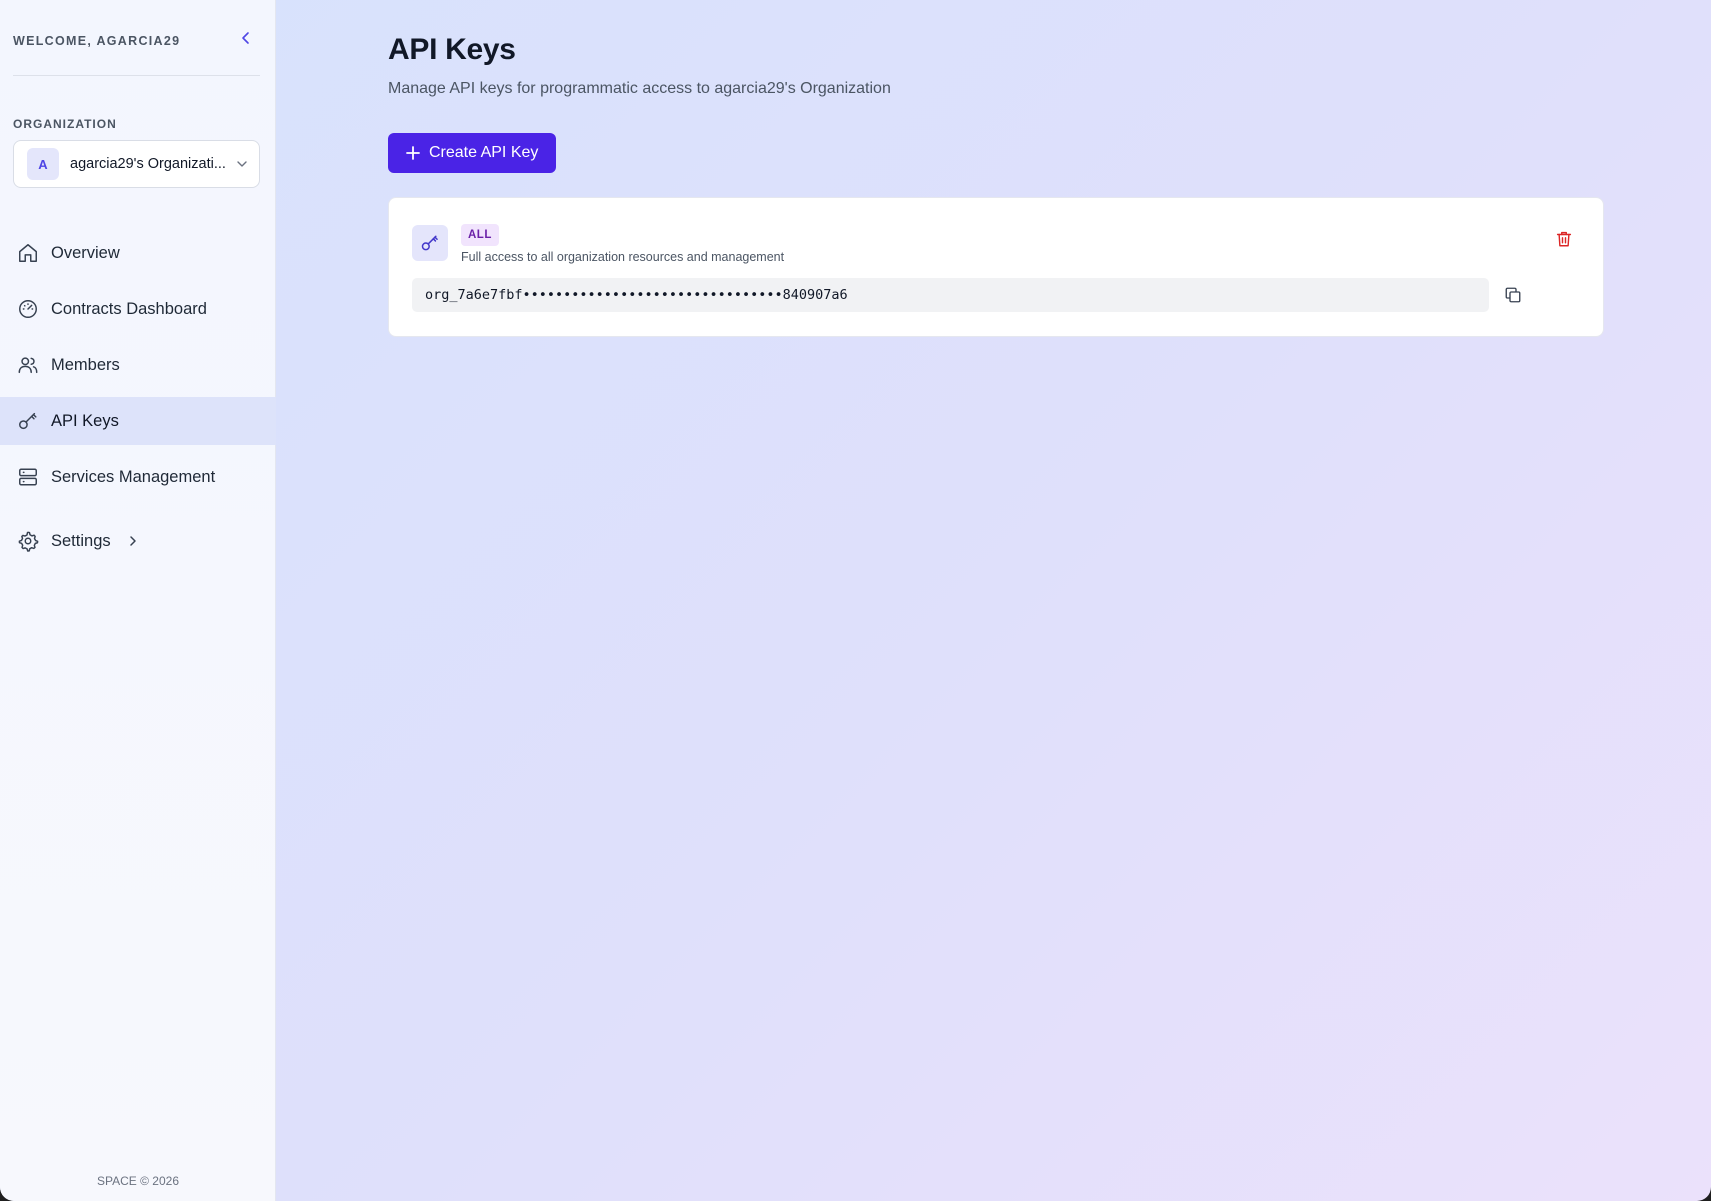 This screenshot has height=1201, width=1711. What do you see at coordinates (28, 477) in the screenshot?
I see `server-icon` at bounding box center [28, 477].